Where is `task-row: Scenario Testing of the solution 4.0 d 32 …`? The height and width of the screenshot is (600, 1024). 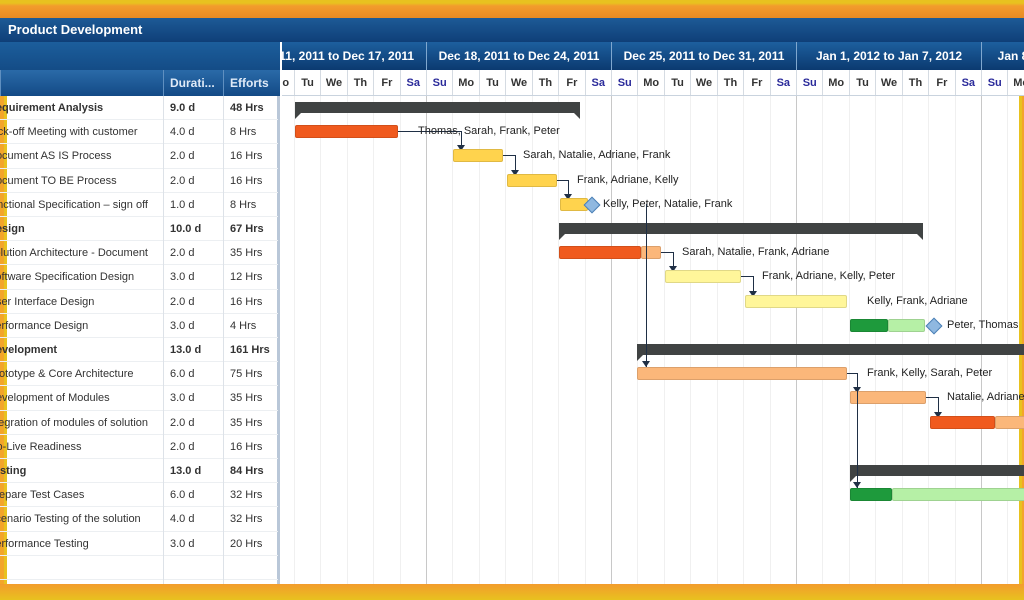
task-row: Scenario Testing of the solution 4.0 d 32 … is located at coordinates (139, 519).